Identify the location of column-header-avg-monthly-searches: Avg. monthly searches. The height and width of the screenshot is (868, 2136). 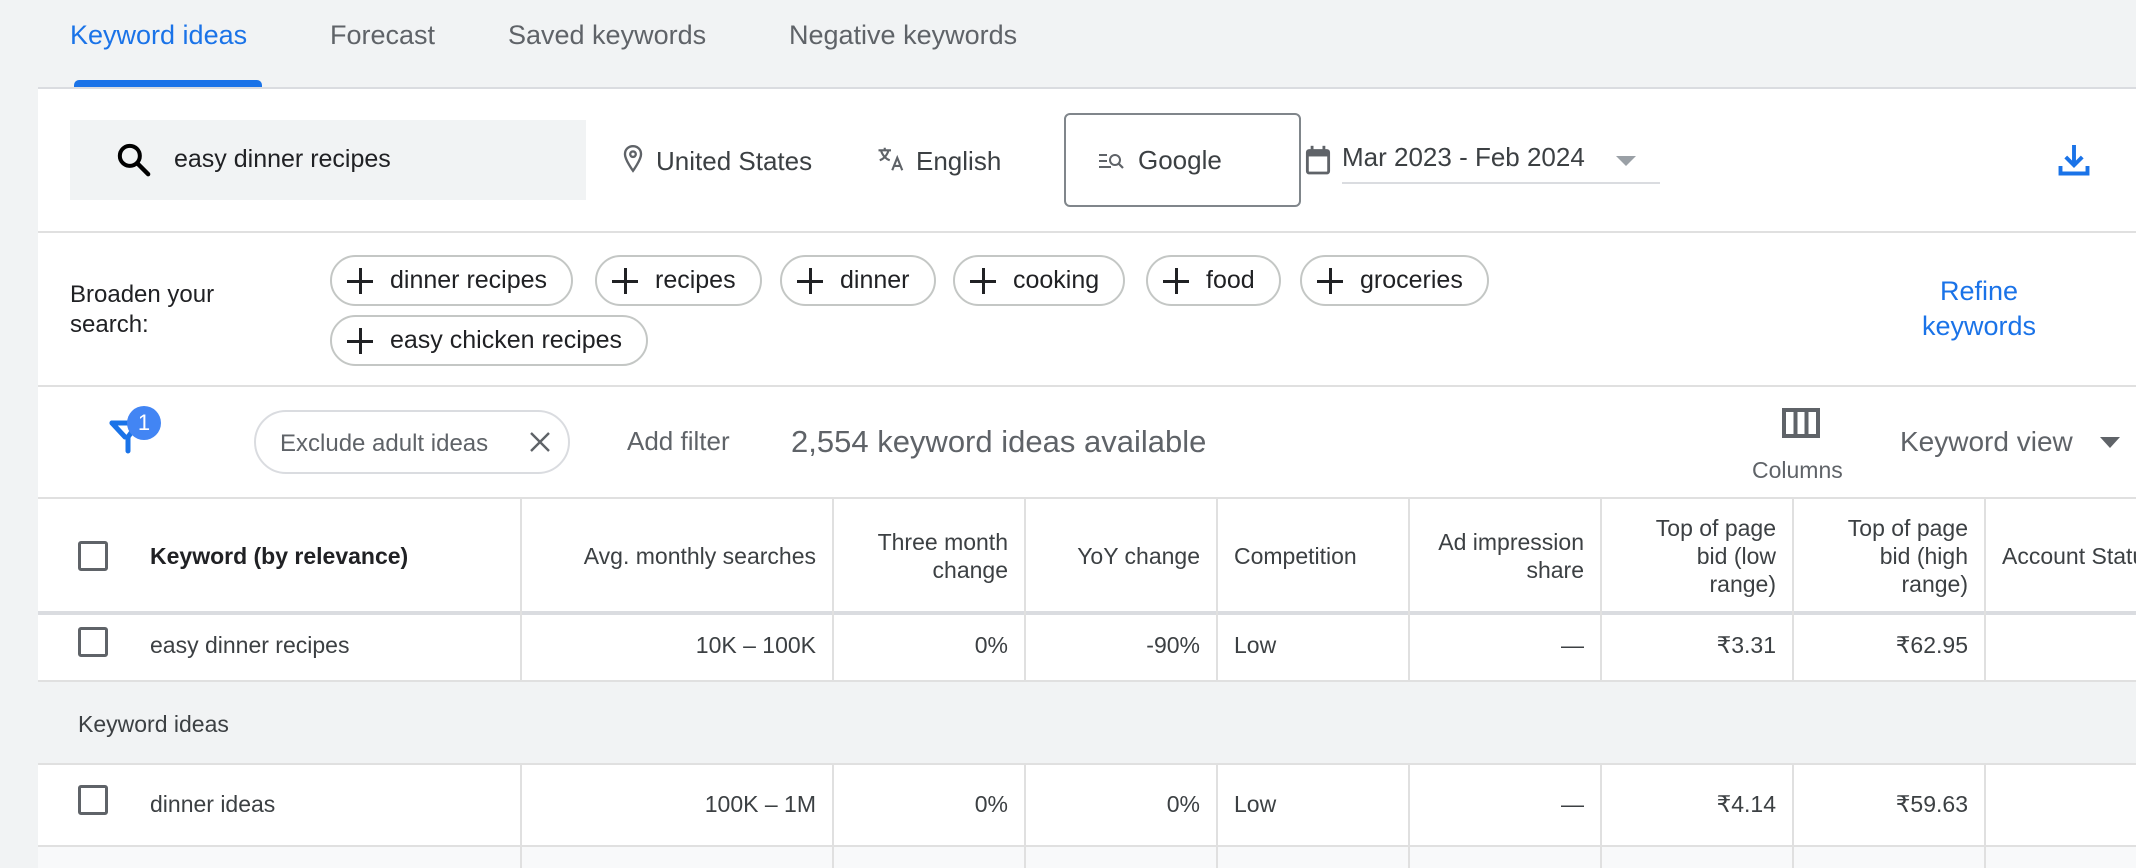
(669, 556).